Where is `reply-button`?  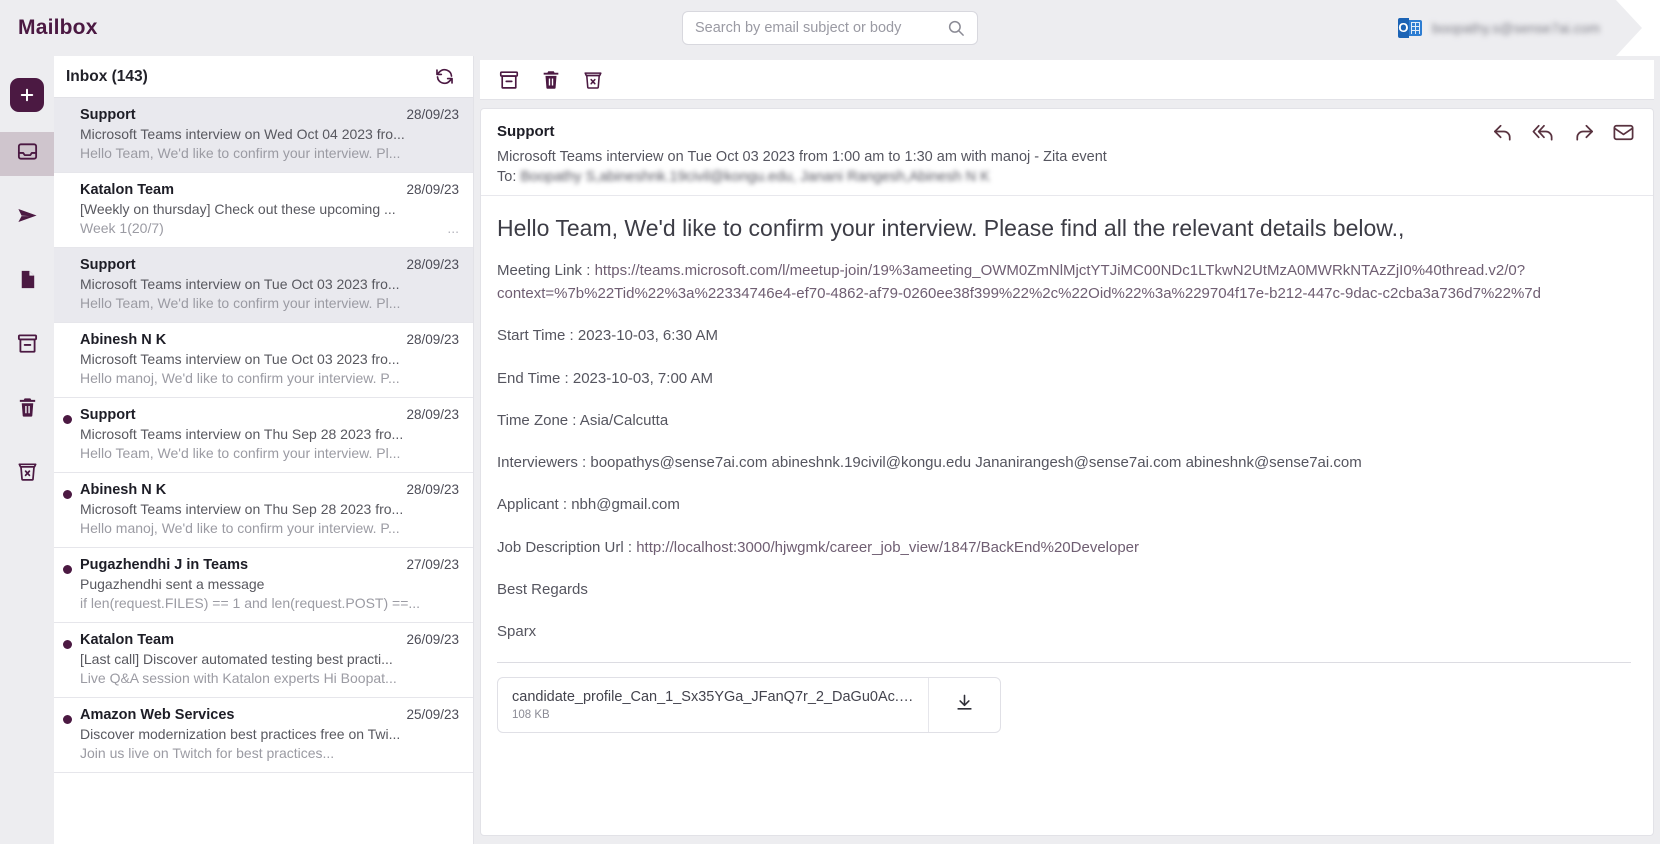 reply-button is located at coordinates (1503, 132).